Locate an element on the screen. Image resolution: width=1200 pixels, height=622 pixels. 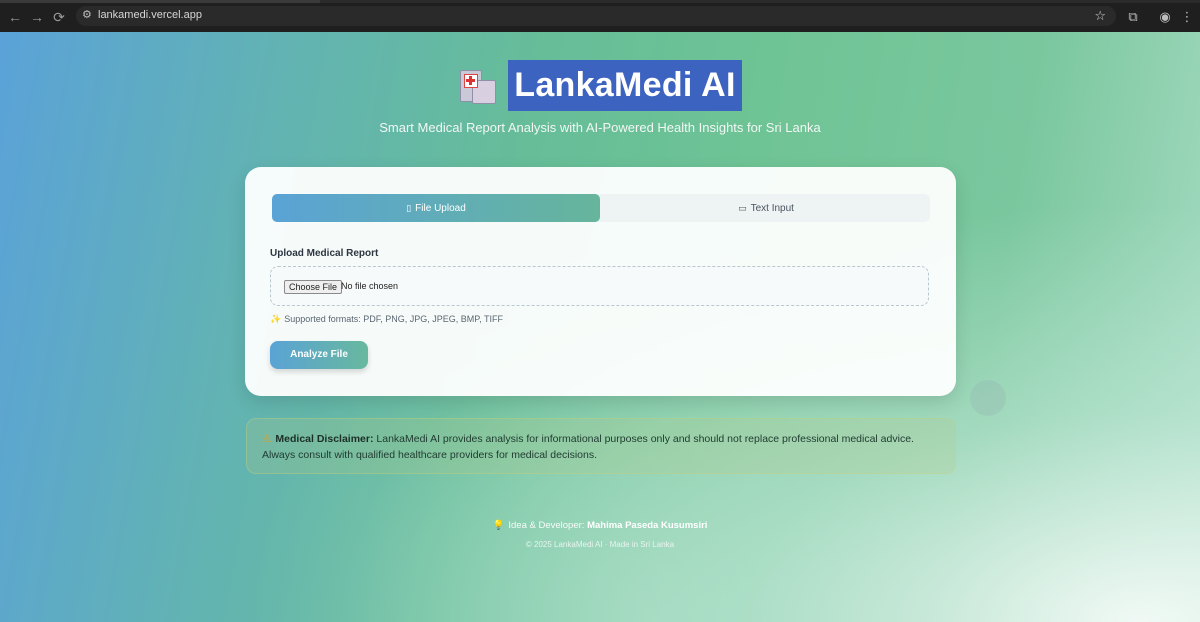
back-icon: ← is located at coordinates (15, 17).